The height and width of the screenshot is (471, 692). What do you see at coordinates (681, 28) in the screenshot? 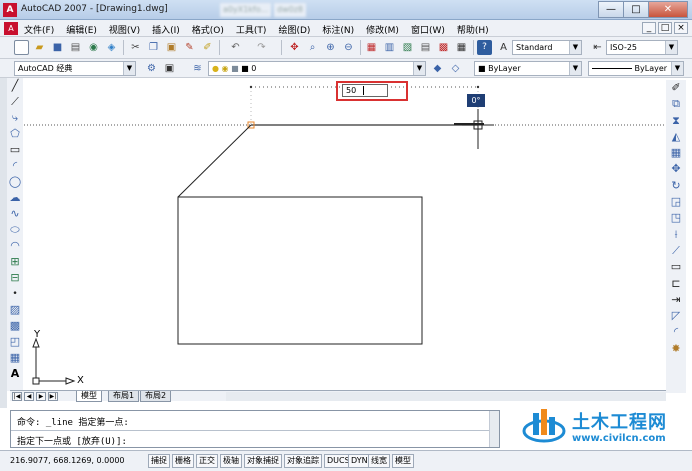
I see `doc-close-button: ×` at bounding box center [681, 28].